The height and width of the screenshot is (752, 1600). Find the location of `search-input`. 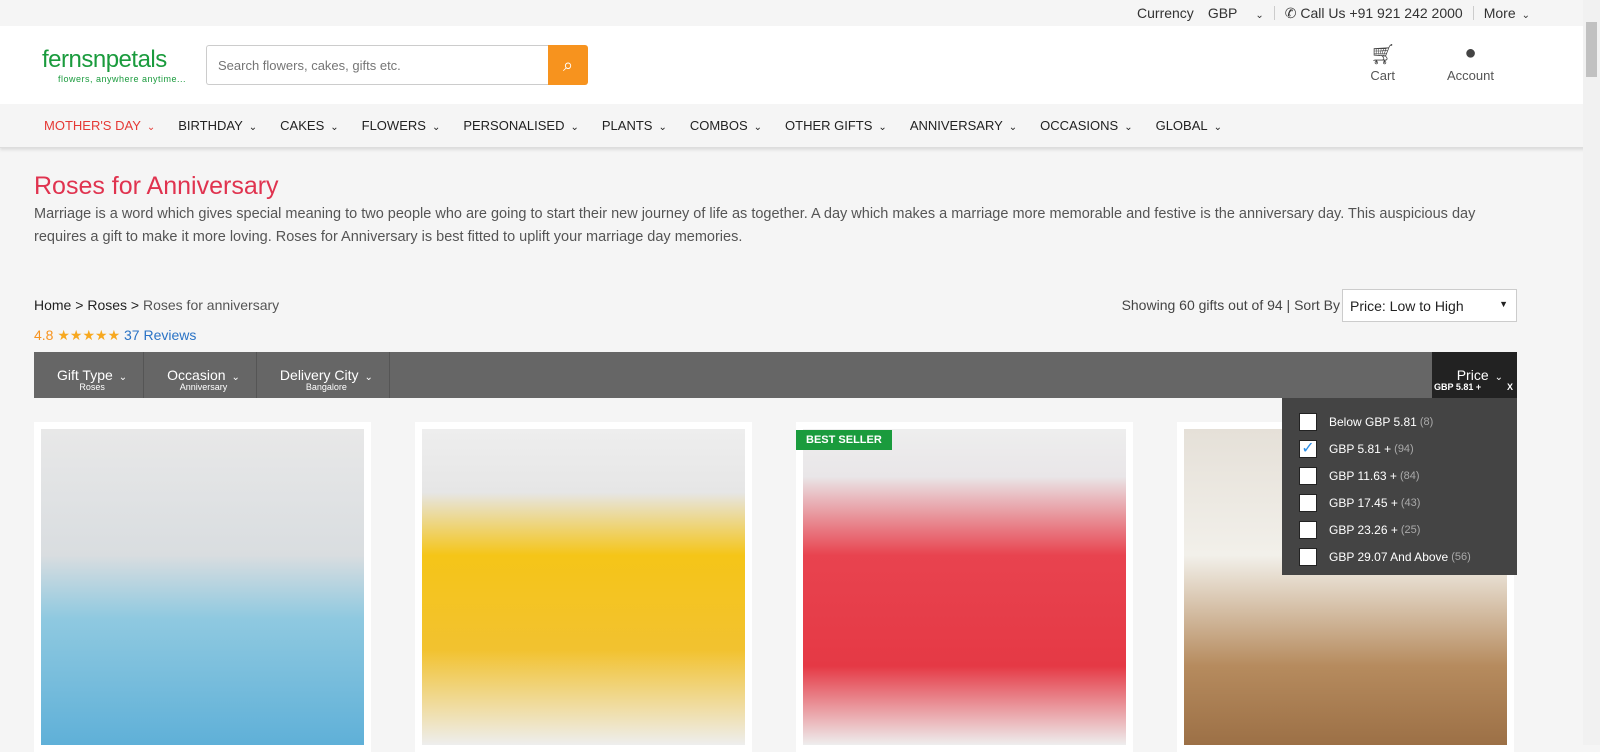

search-input is located at coordinates (377, 65).